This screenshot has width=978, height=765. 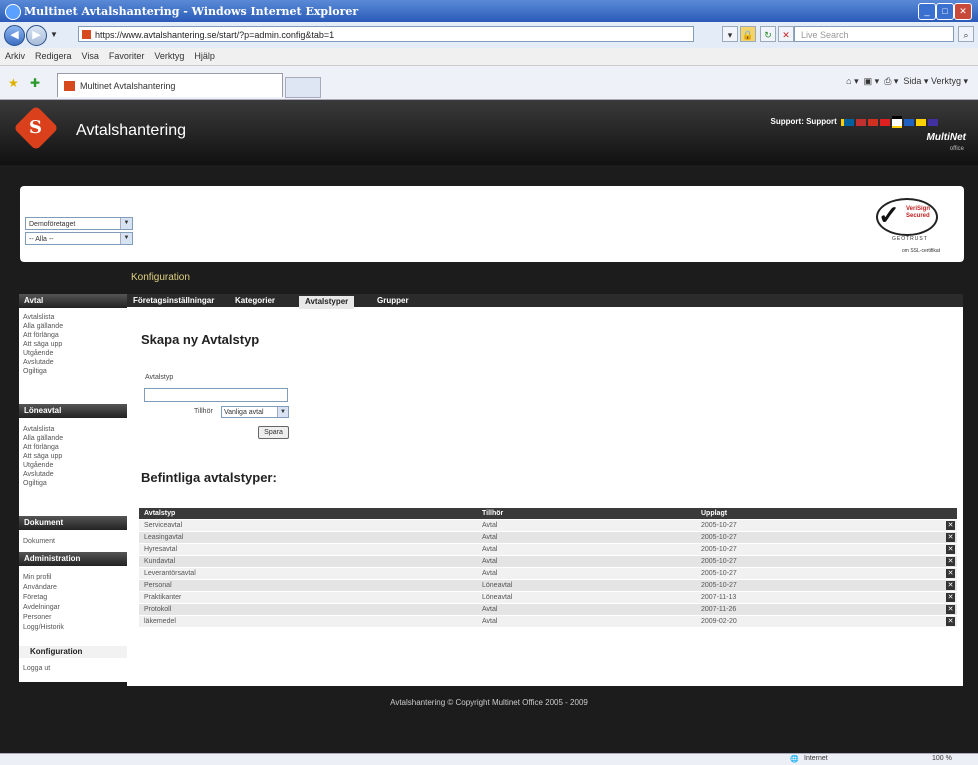 What do you see at coordinates (935, 81) in the screenshot?
I see `page-tools-menu: Sida ▾ Verktyg ▾` at bounding box center [935, 81].